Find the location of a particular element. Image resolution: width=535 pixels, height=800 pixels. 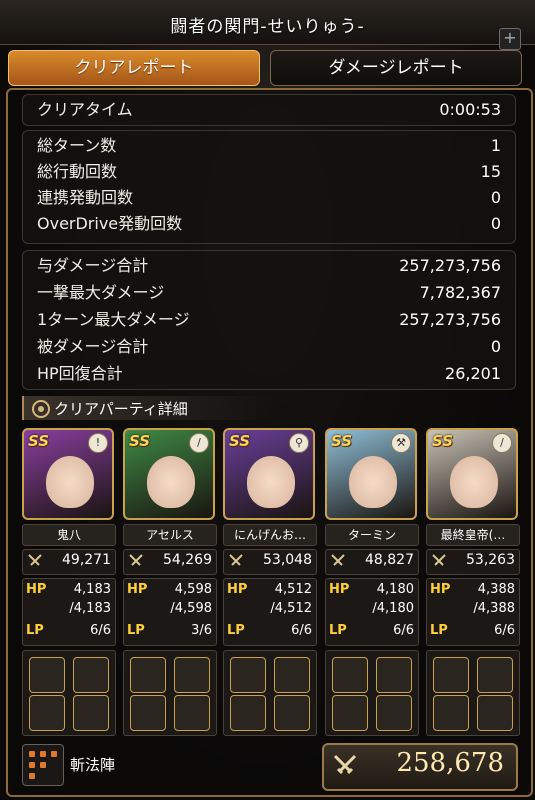

hp-value: 4,183 is located at coordinates (92, 589).